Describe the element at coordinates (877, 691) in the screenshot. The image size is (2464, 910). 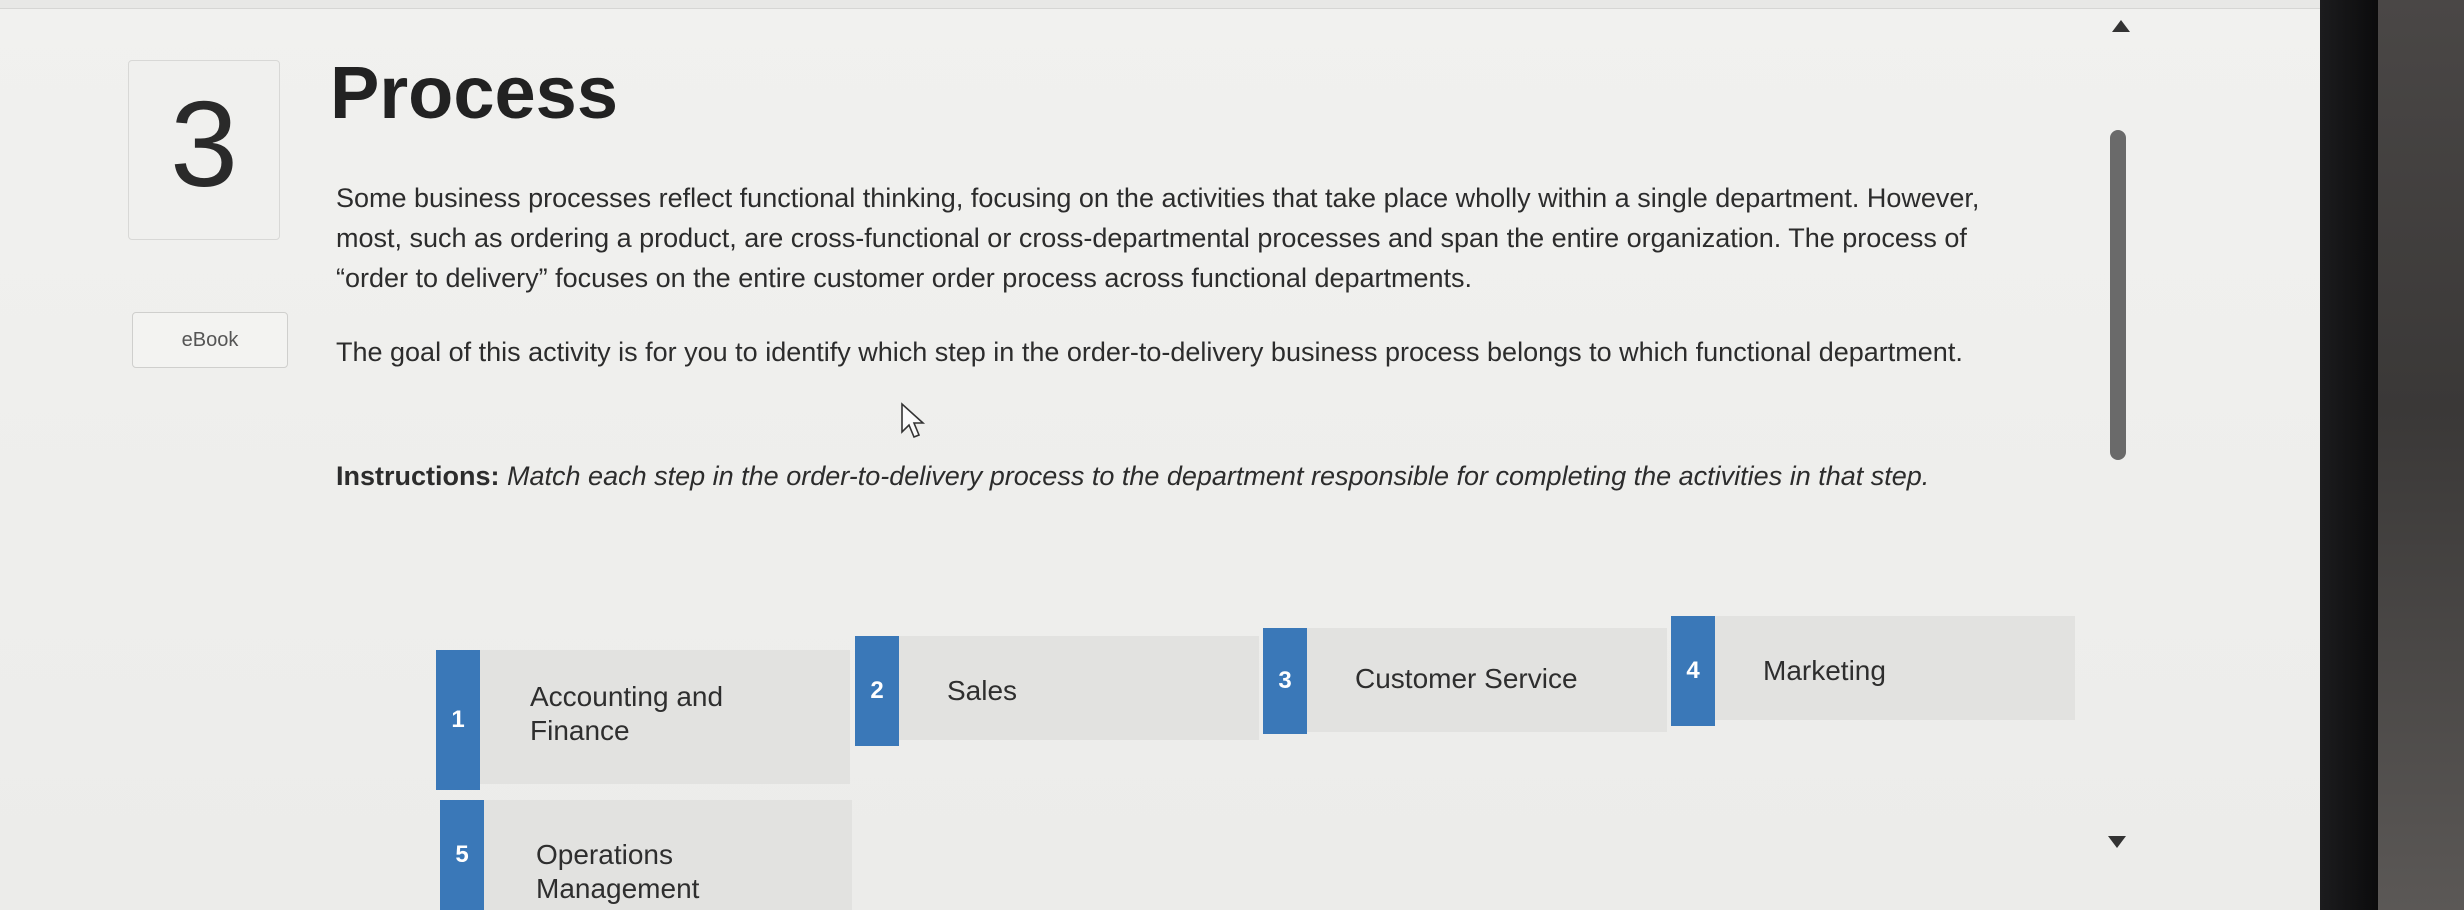
I see `card-number-badge: 2` at that location.